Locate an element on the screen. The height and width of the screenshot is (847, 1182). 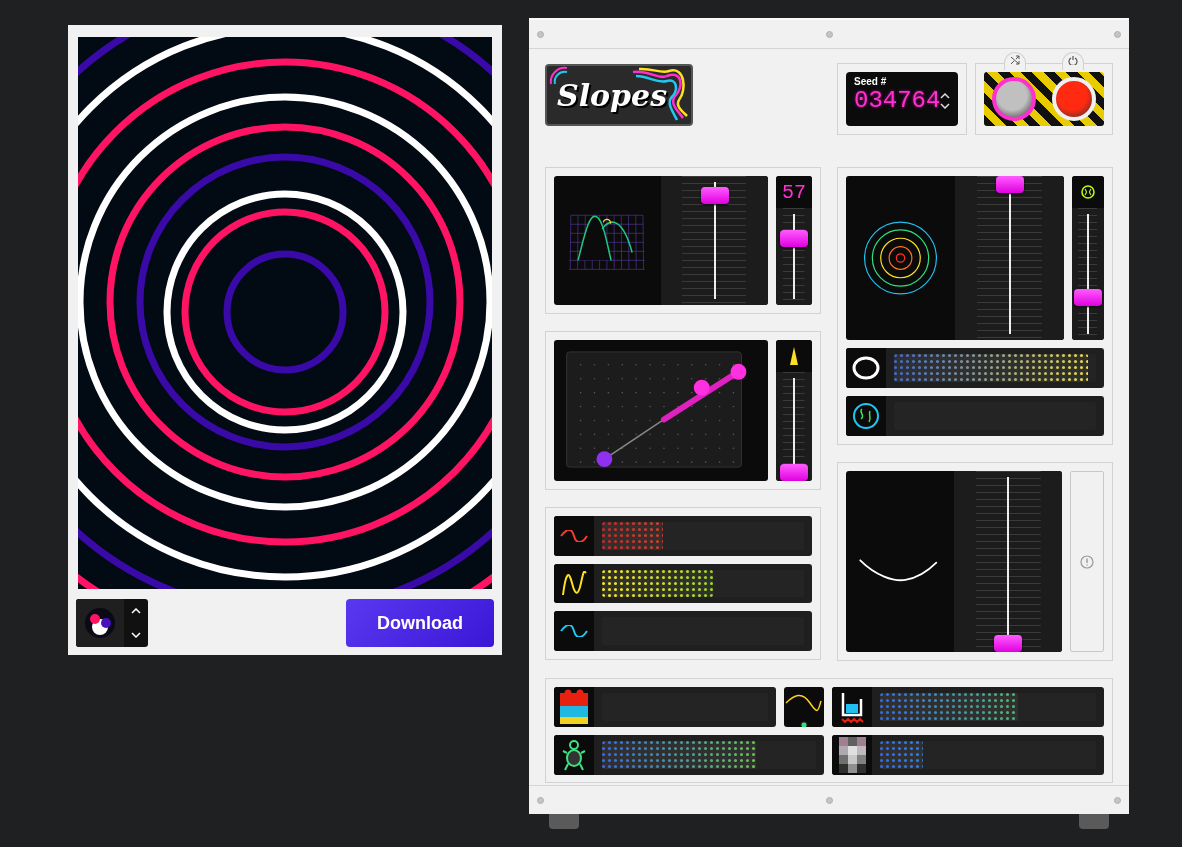
beaker-icon is located at coordinates (852, 707).